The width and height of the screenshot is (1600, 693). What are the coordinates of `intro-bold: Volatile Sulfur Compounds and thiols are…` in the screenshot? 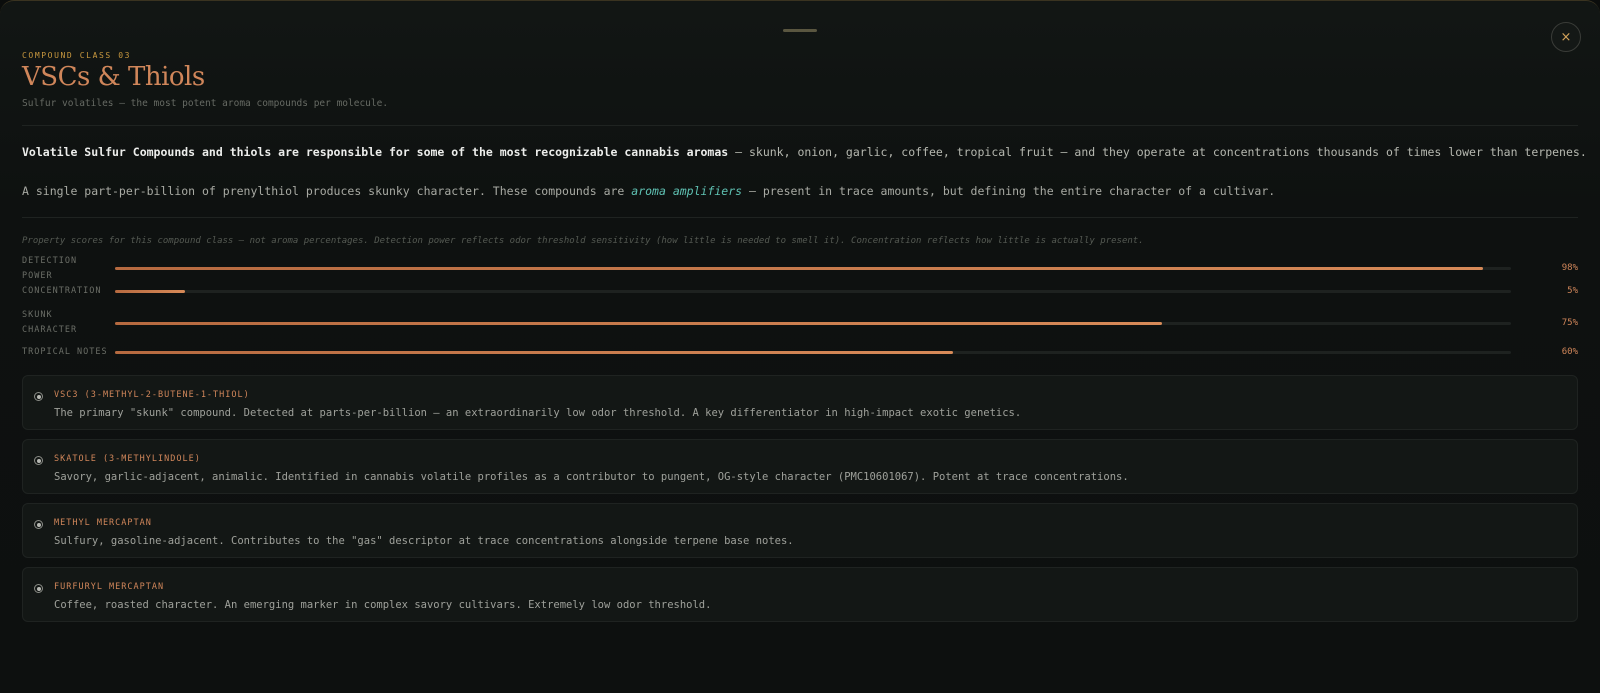 It's located at (375, 152).